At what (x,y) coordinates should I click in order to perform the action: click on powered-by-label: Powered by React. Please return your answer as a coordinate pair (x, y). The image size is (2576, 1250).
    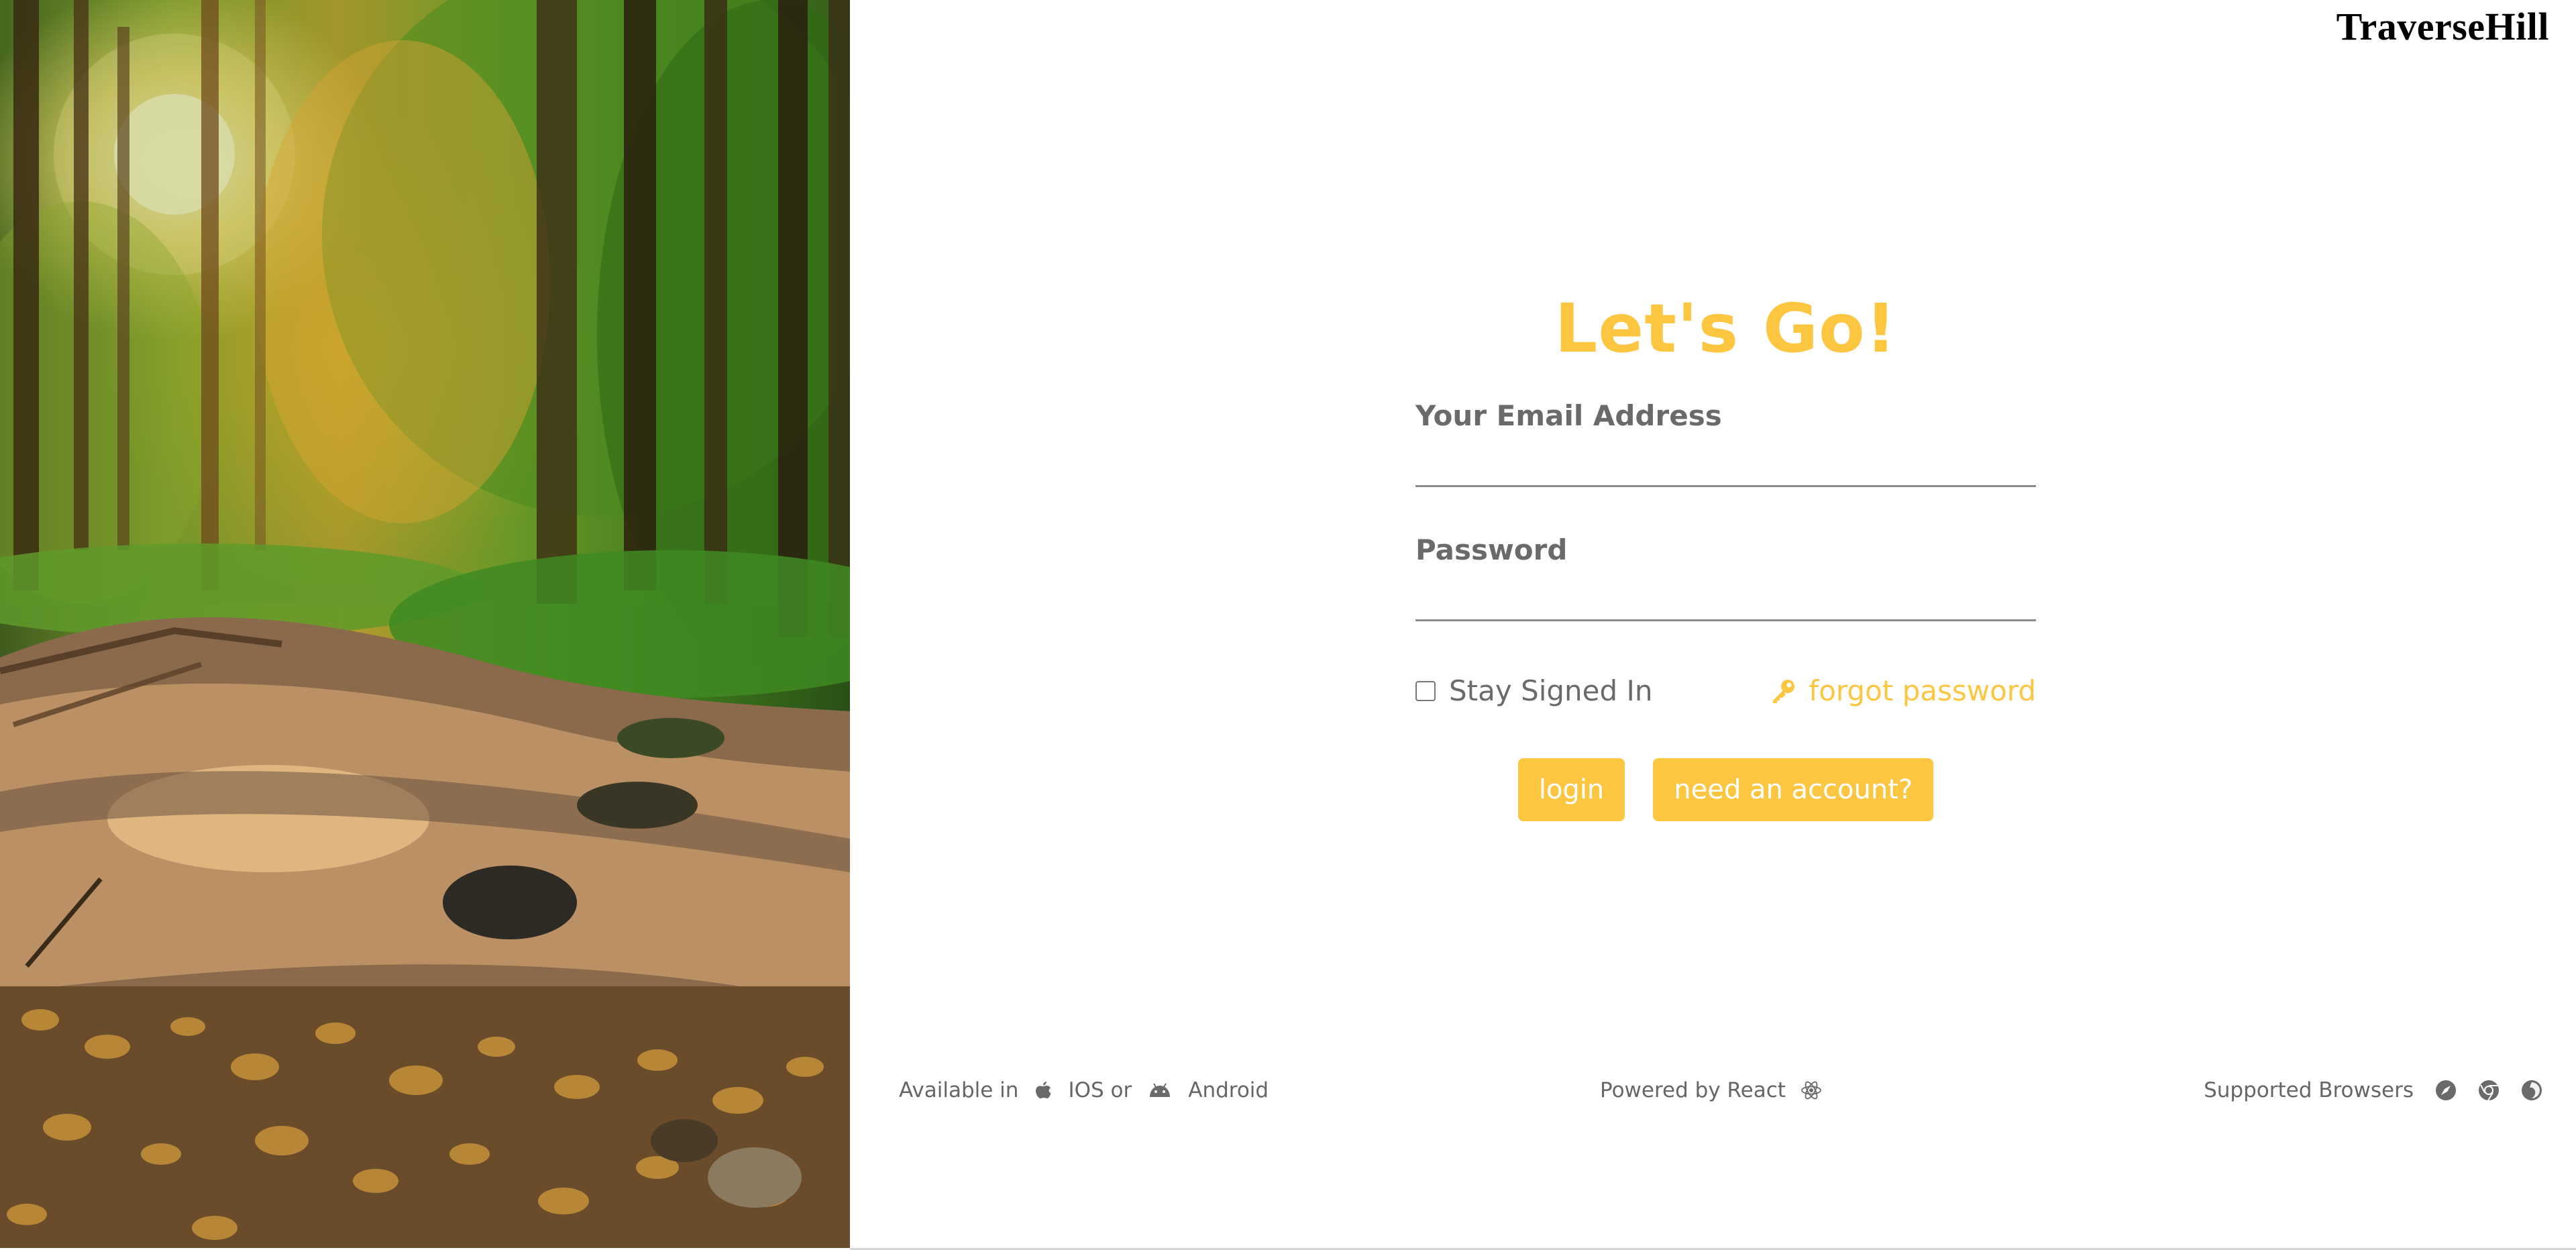
    Looking at the image, I should click on (1693, 1090).